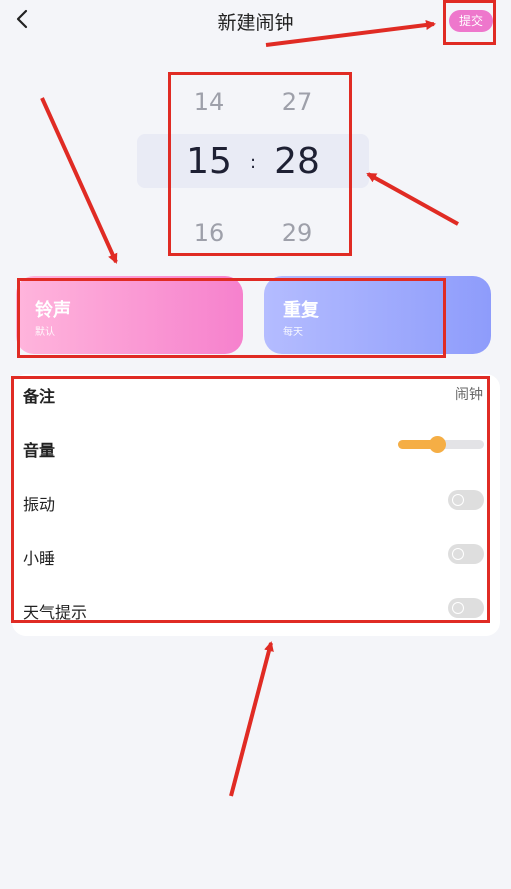 The width and height of the screenshot is (511, 889). What do you see at coordinates (39, 504) in the screenshot?
I see `vibrate-label: 振动` at bounding box center [39, 504].